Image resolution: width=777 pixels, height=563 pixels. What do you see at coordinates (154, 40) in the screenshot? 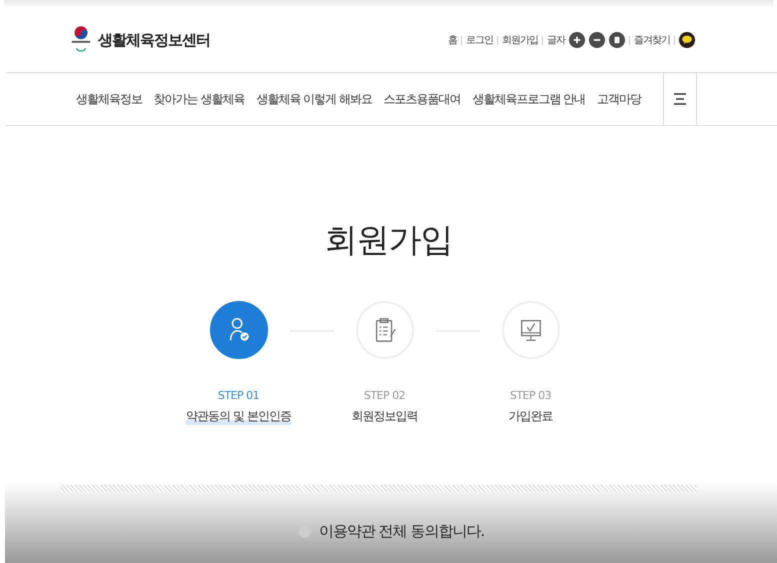
I see `site-name: 생활체육정보센터` at bounding box center [154, 40].